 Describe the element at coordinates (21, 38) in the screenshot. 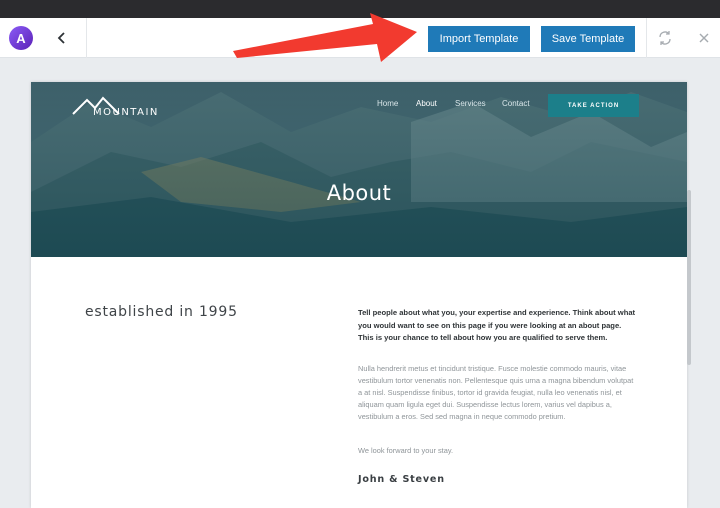

I see `app-logo: A` at that location.